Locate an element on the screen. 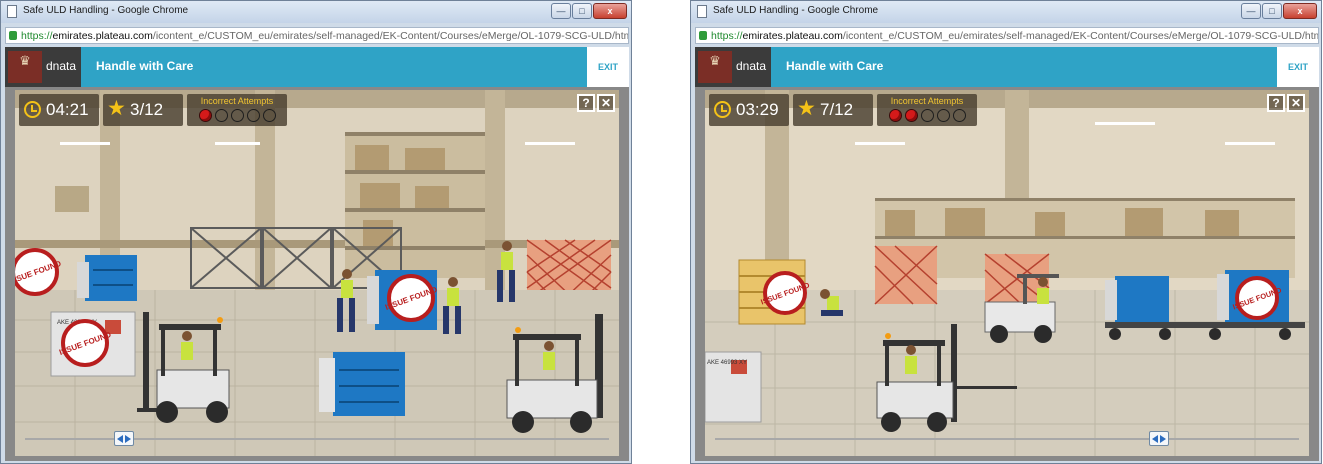 This screenshot has height=464, width=1323. score-panel: ★ 7/12 is located at coordinates (833, 110).